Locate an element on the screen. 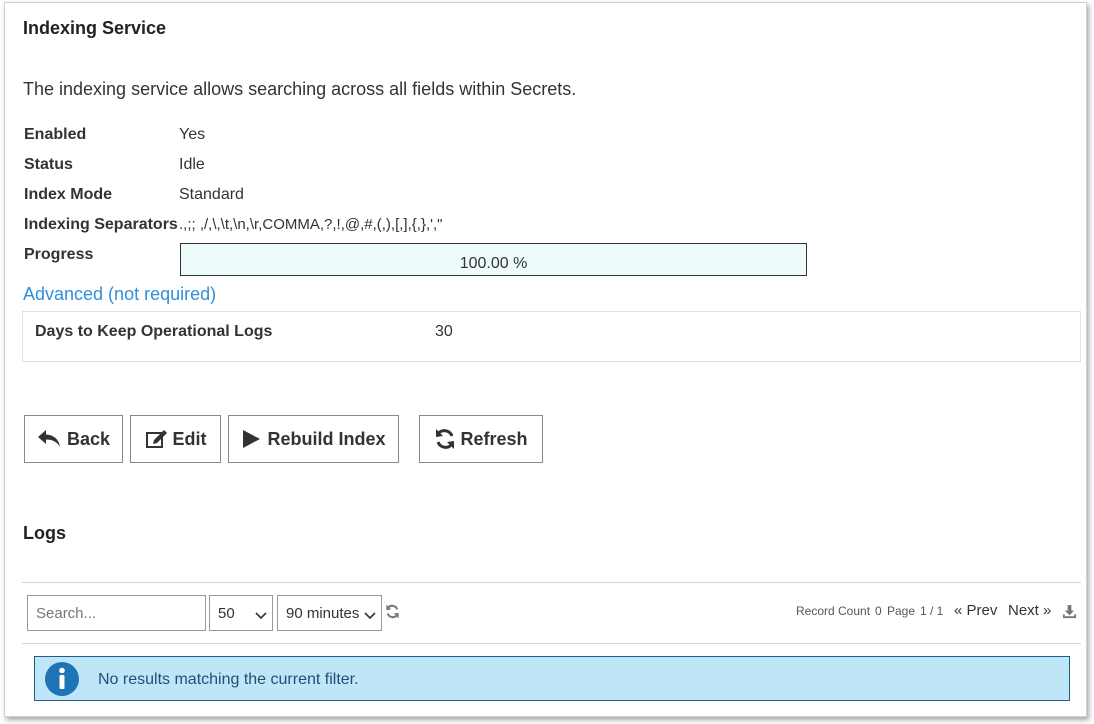 This screenshot has width=1094, height=724. edit-square-icon is located at coordinates (157, 439).